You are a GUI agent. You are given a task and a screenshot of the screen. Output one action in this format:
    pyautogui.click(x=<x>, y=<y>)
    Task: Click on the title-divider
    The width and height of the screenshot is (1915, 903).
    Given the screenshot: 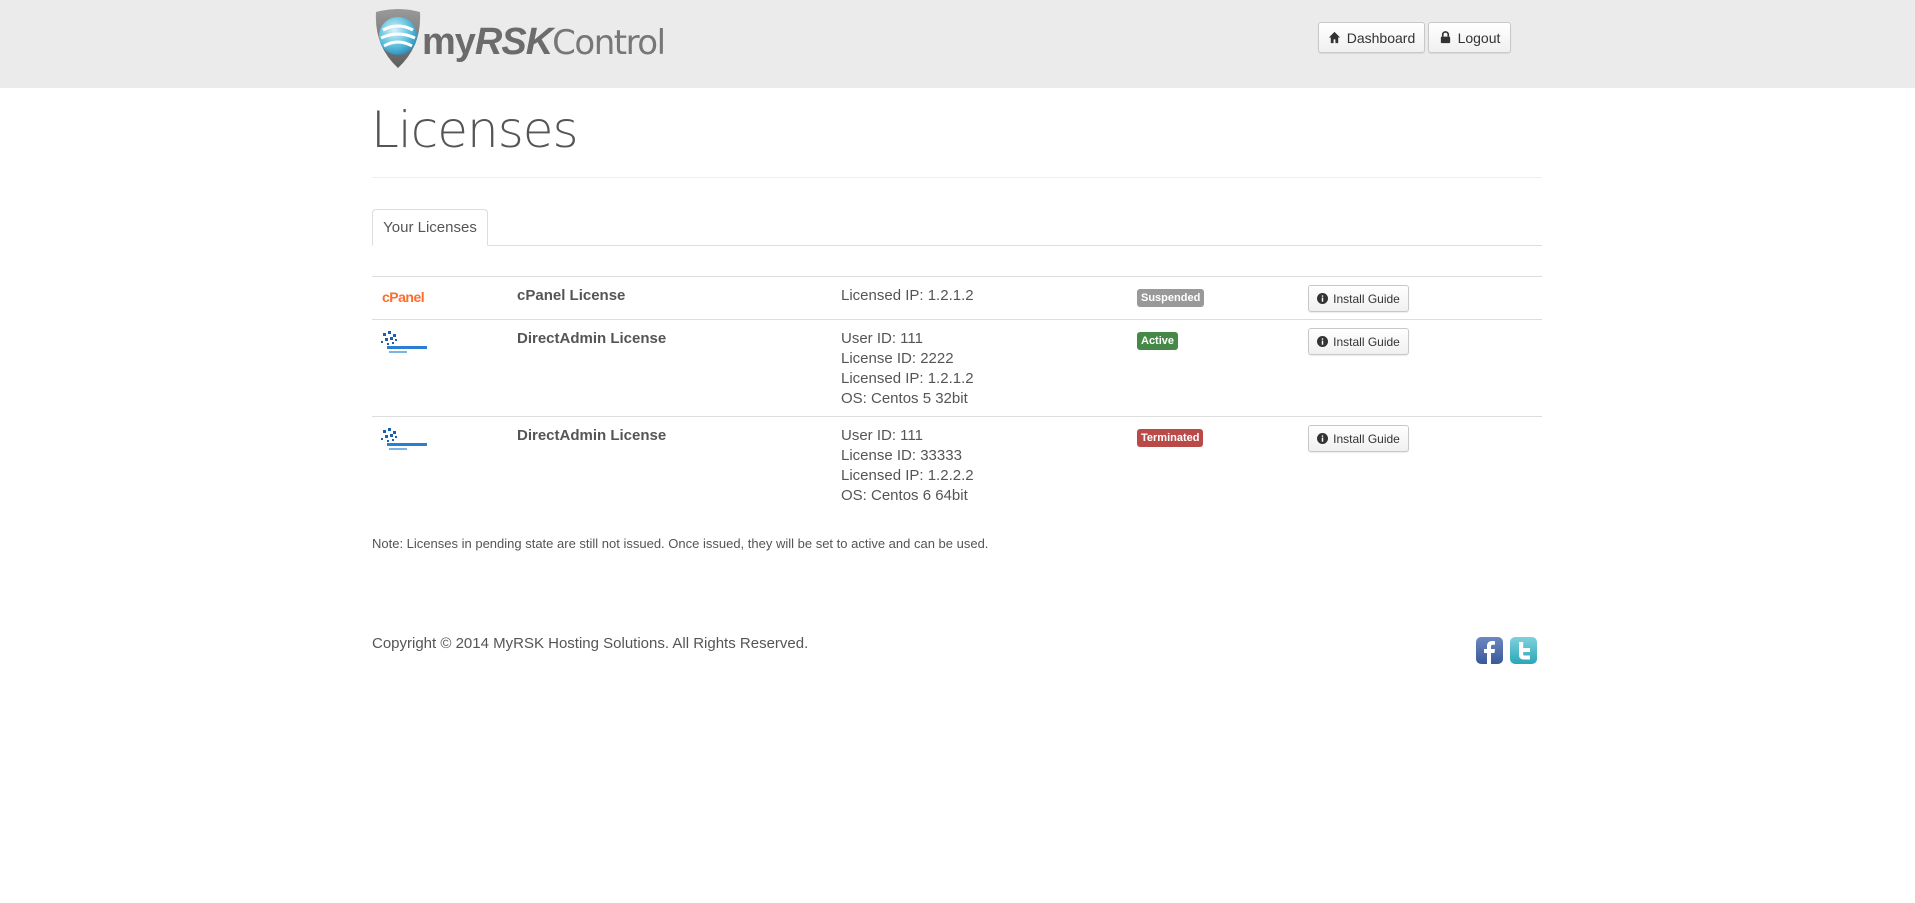 What is the action you would take?
    pyautogui.click(x=957, y=177)
    